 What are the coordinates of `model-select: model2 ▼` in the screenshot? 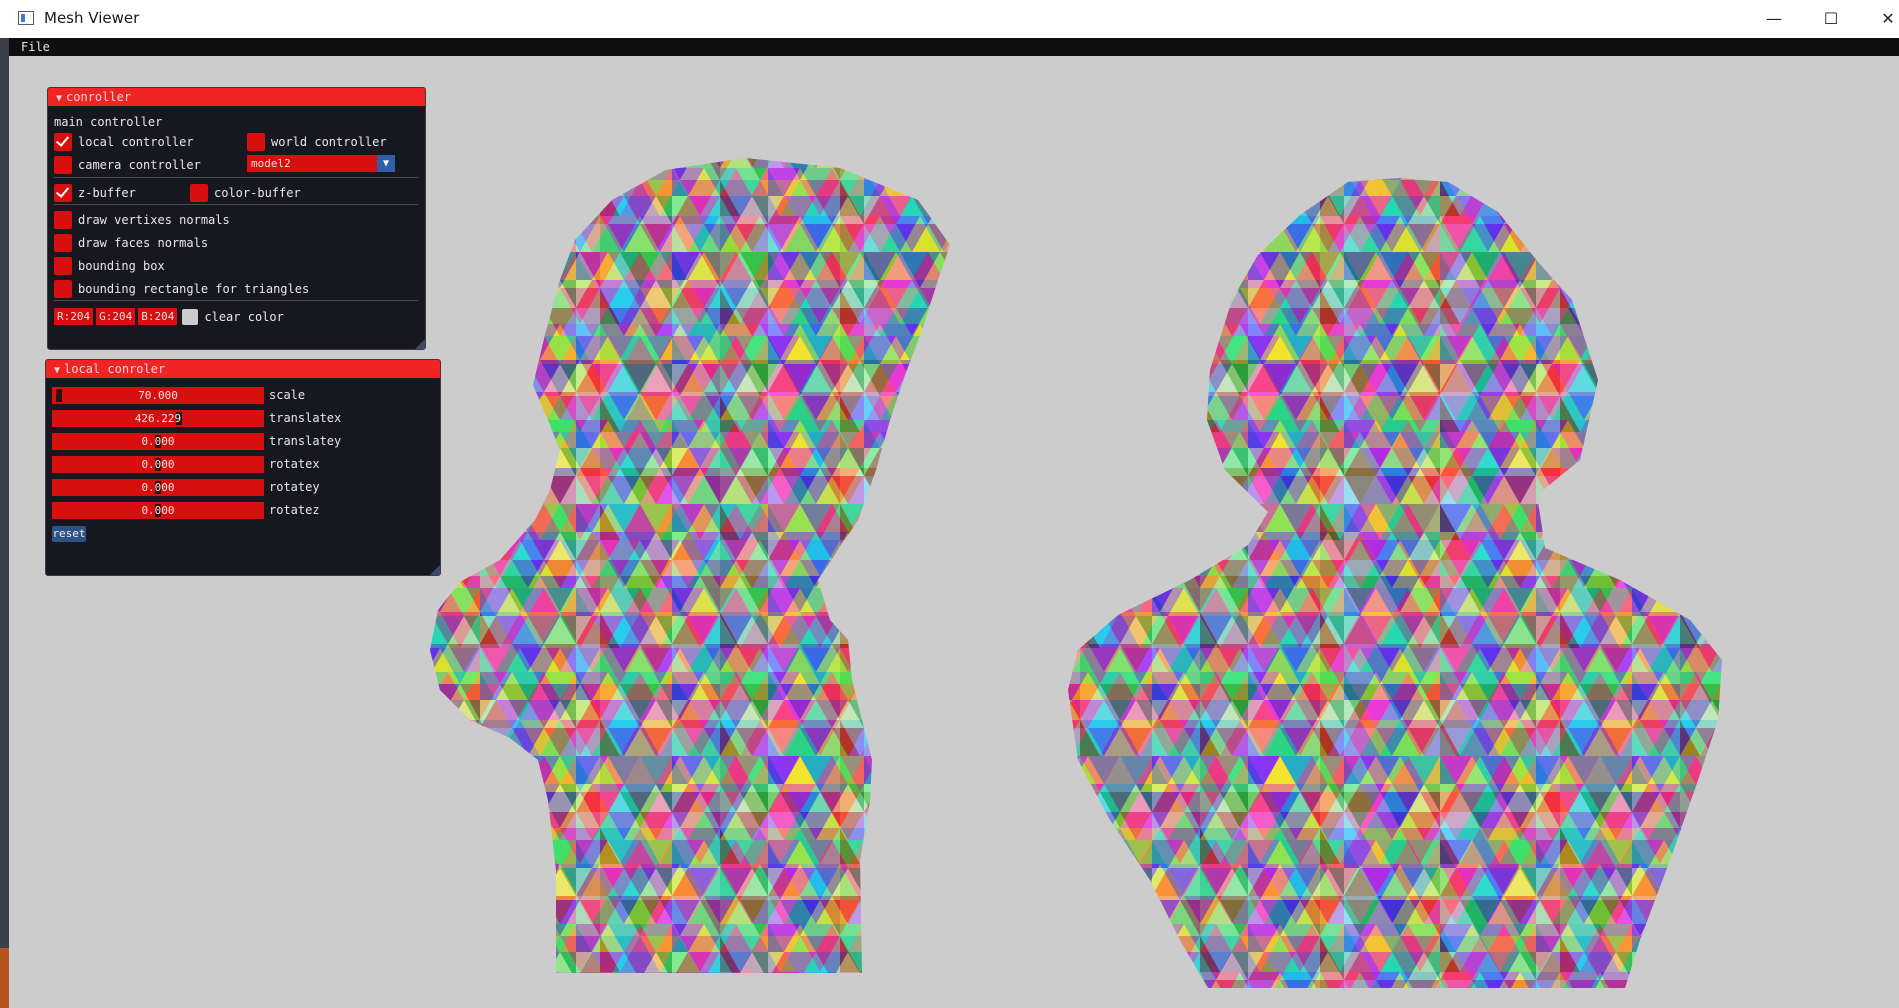 It's located at (321, 163).